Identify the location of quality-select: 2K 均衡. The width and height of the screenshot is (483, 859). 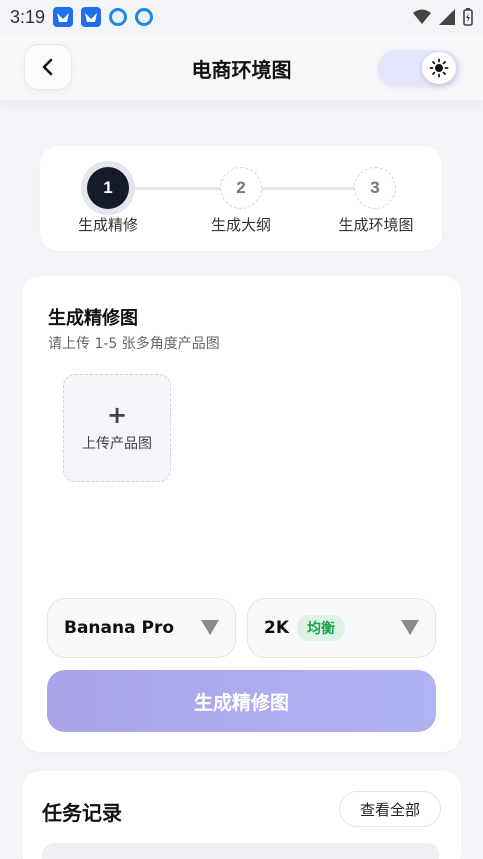
(341, 628).